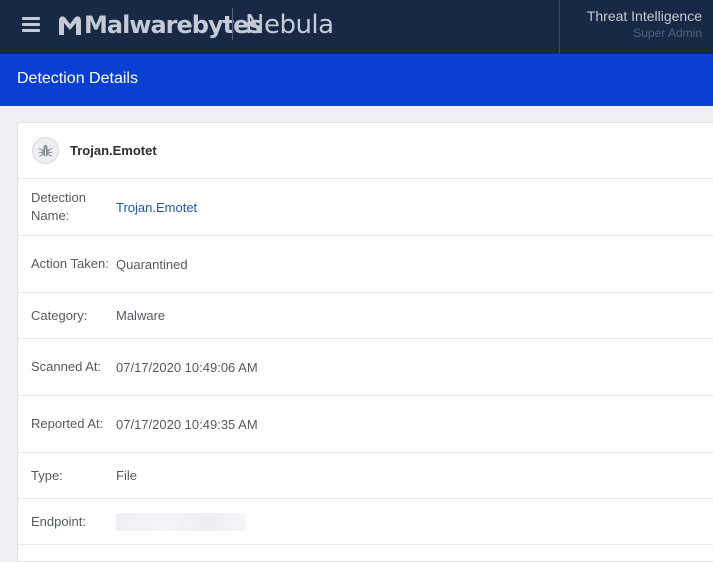 Image resolution: width=713 pixels, height=562 pixels. What do you see at coordinates (59, 315) in the screenshot?
I see `detail-label: Category:` at bounding box center [59, 315].